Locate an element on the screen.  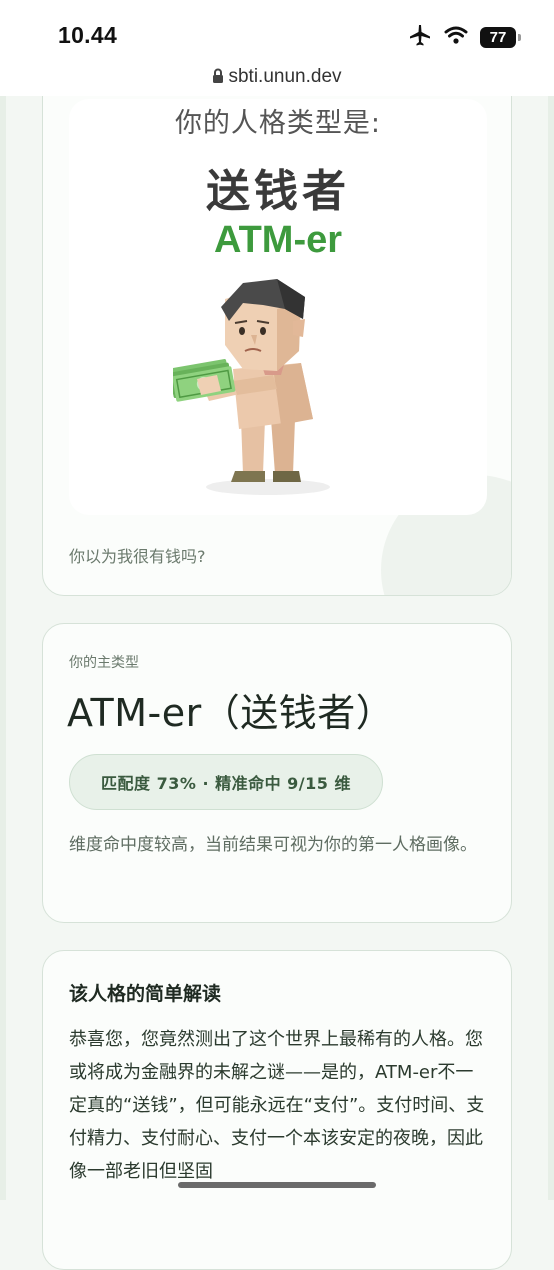
main-type-label: 你的主类型 is located at coordinates (104, 663).